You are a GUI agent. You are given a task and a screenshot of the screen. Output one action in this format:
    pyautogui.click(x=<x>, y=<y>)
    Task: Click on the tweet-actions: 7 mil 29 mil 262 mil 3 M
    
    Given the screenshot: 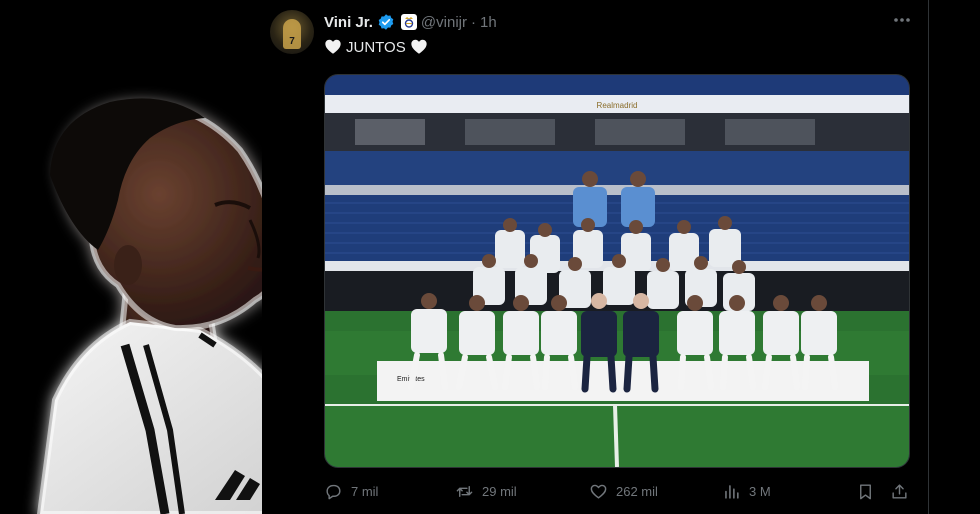 What is the action you would take?
    pyautogui.click(x=617, y=491)
    